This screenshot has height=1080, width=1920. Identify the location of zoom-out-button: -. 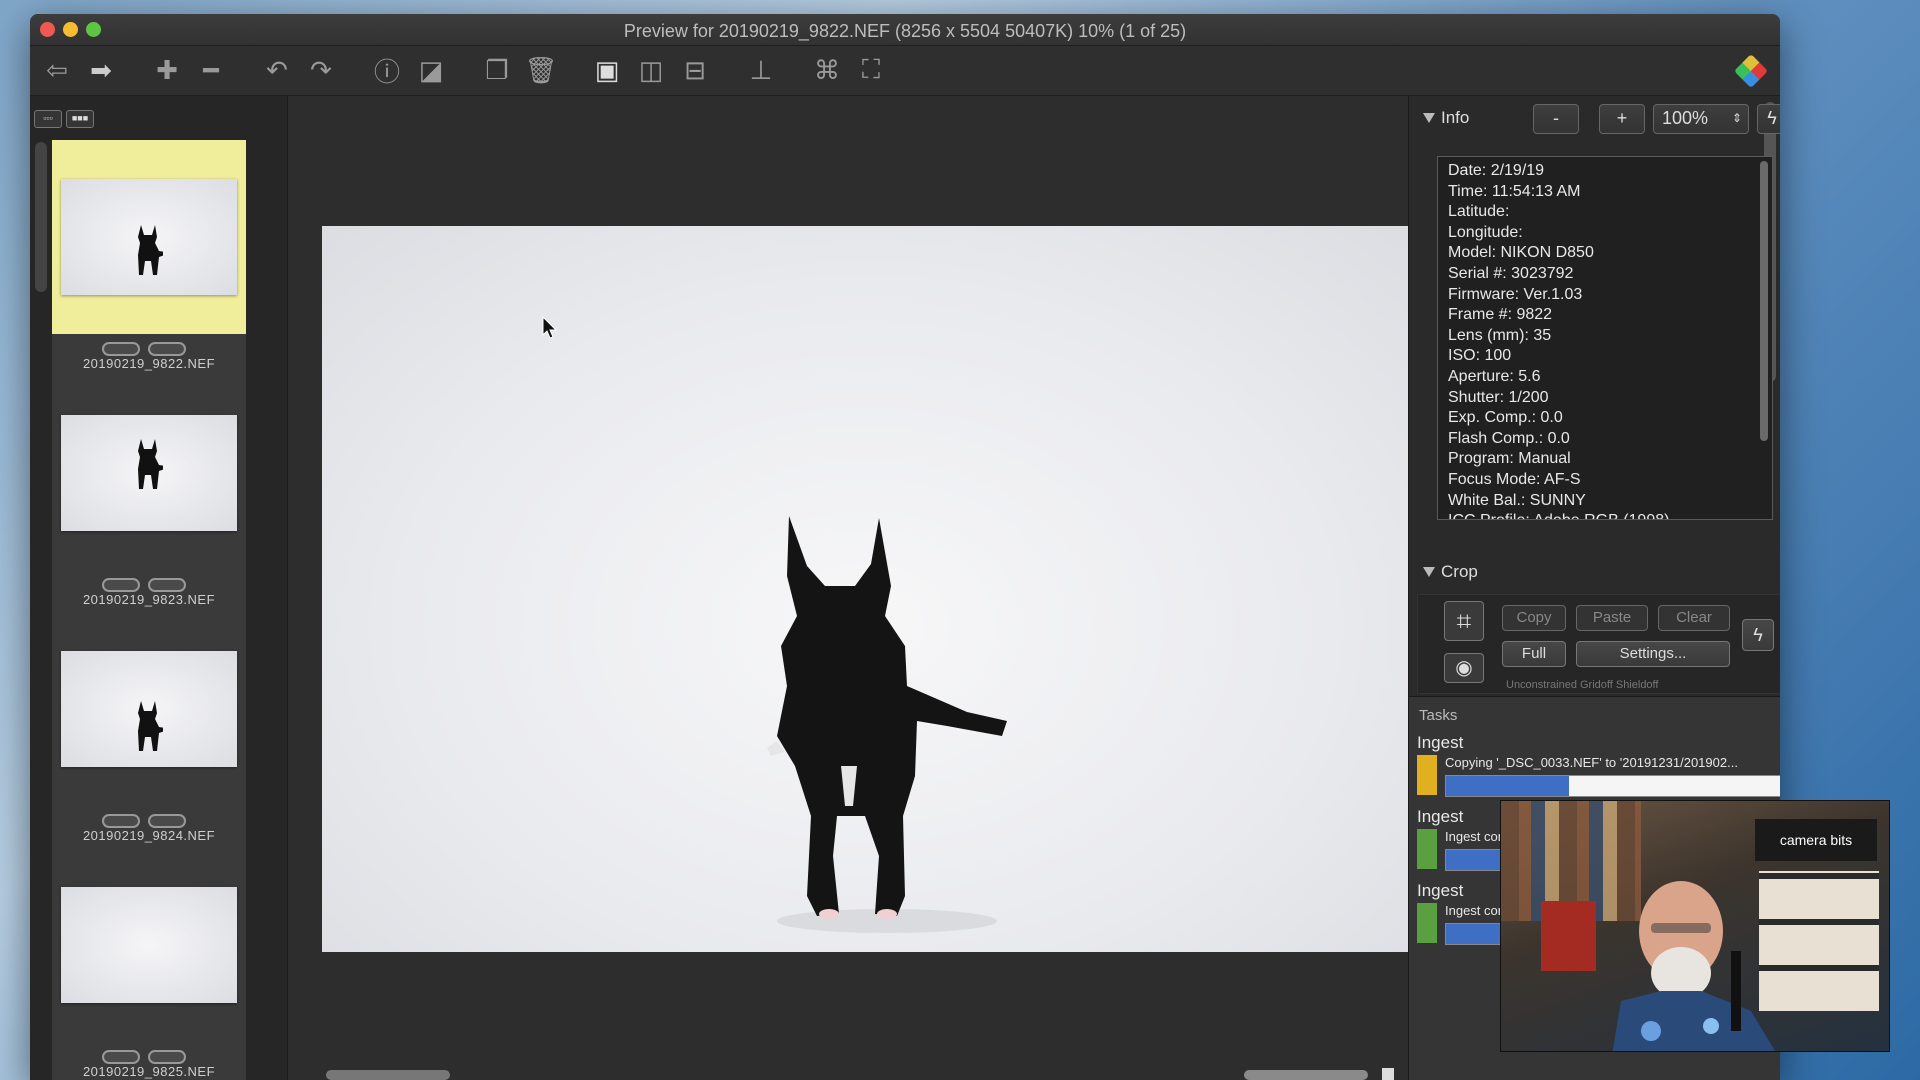
(1556, 119).